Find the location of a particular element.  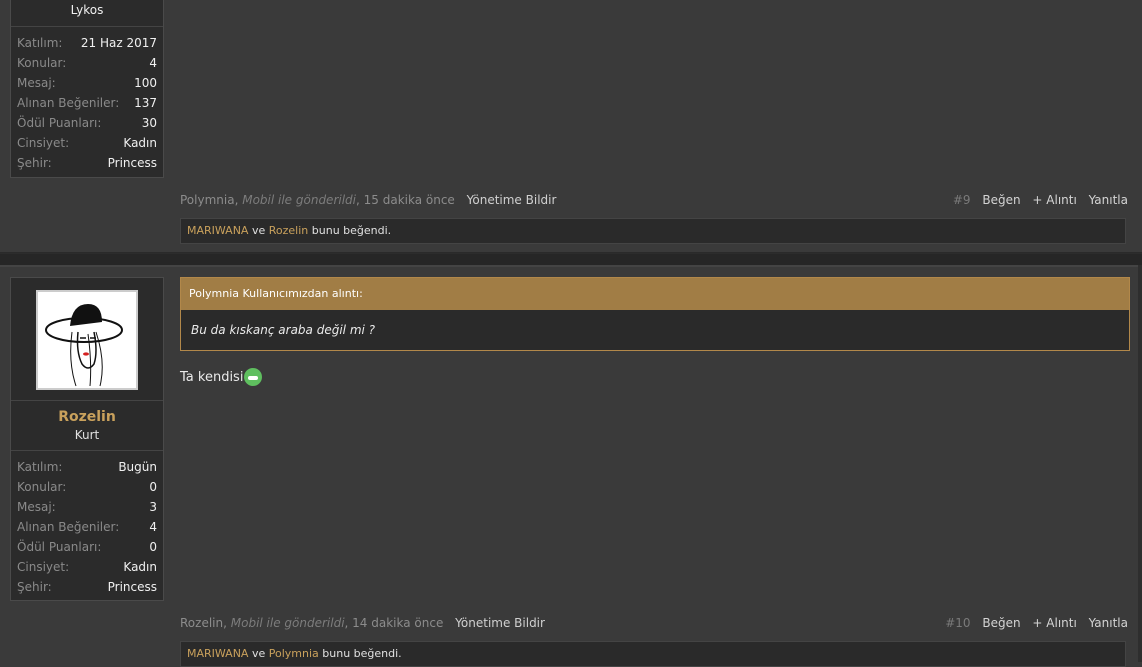

user-title: Kurt is located at coordinates (87, 435).